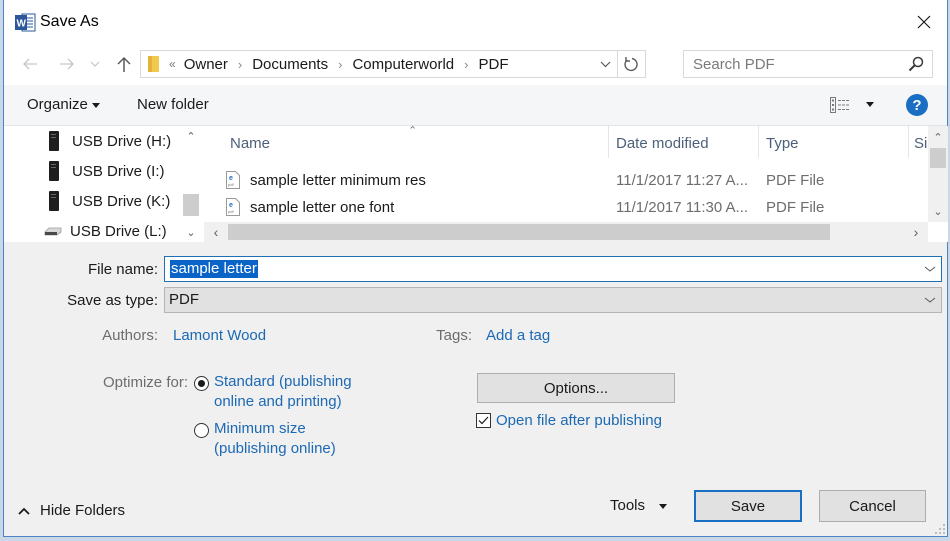 This screenshot has width=950, height=541. Describe the element at coordinates (840, 105) in the screenshot. I see `details-view-icon` at that location.